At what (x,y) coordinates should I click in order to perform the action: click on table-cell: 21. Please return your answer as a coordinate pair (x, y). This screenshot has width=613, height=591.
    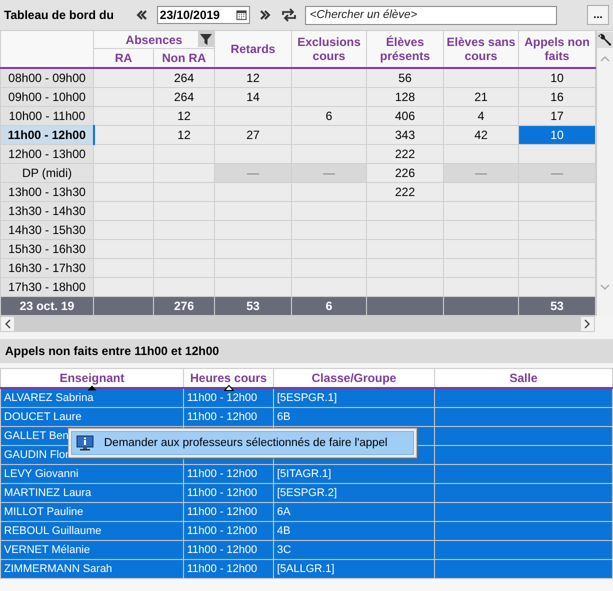
    Looking at the image, I should click on (481, 97).